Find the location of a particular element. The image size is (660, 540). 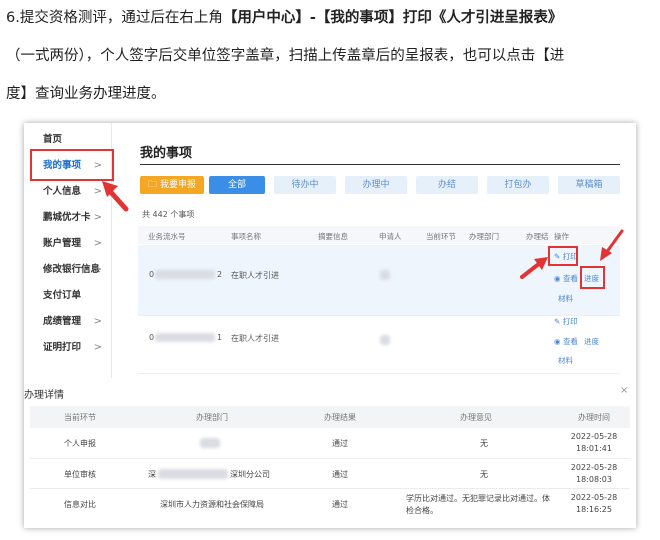

column-header: 业务流水号 is located at coordinates (167, 236).